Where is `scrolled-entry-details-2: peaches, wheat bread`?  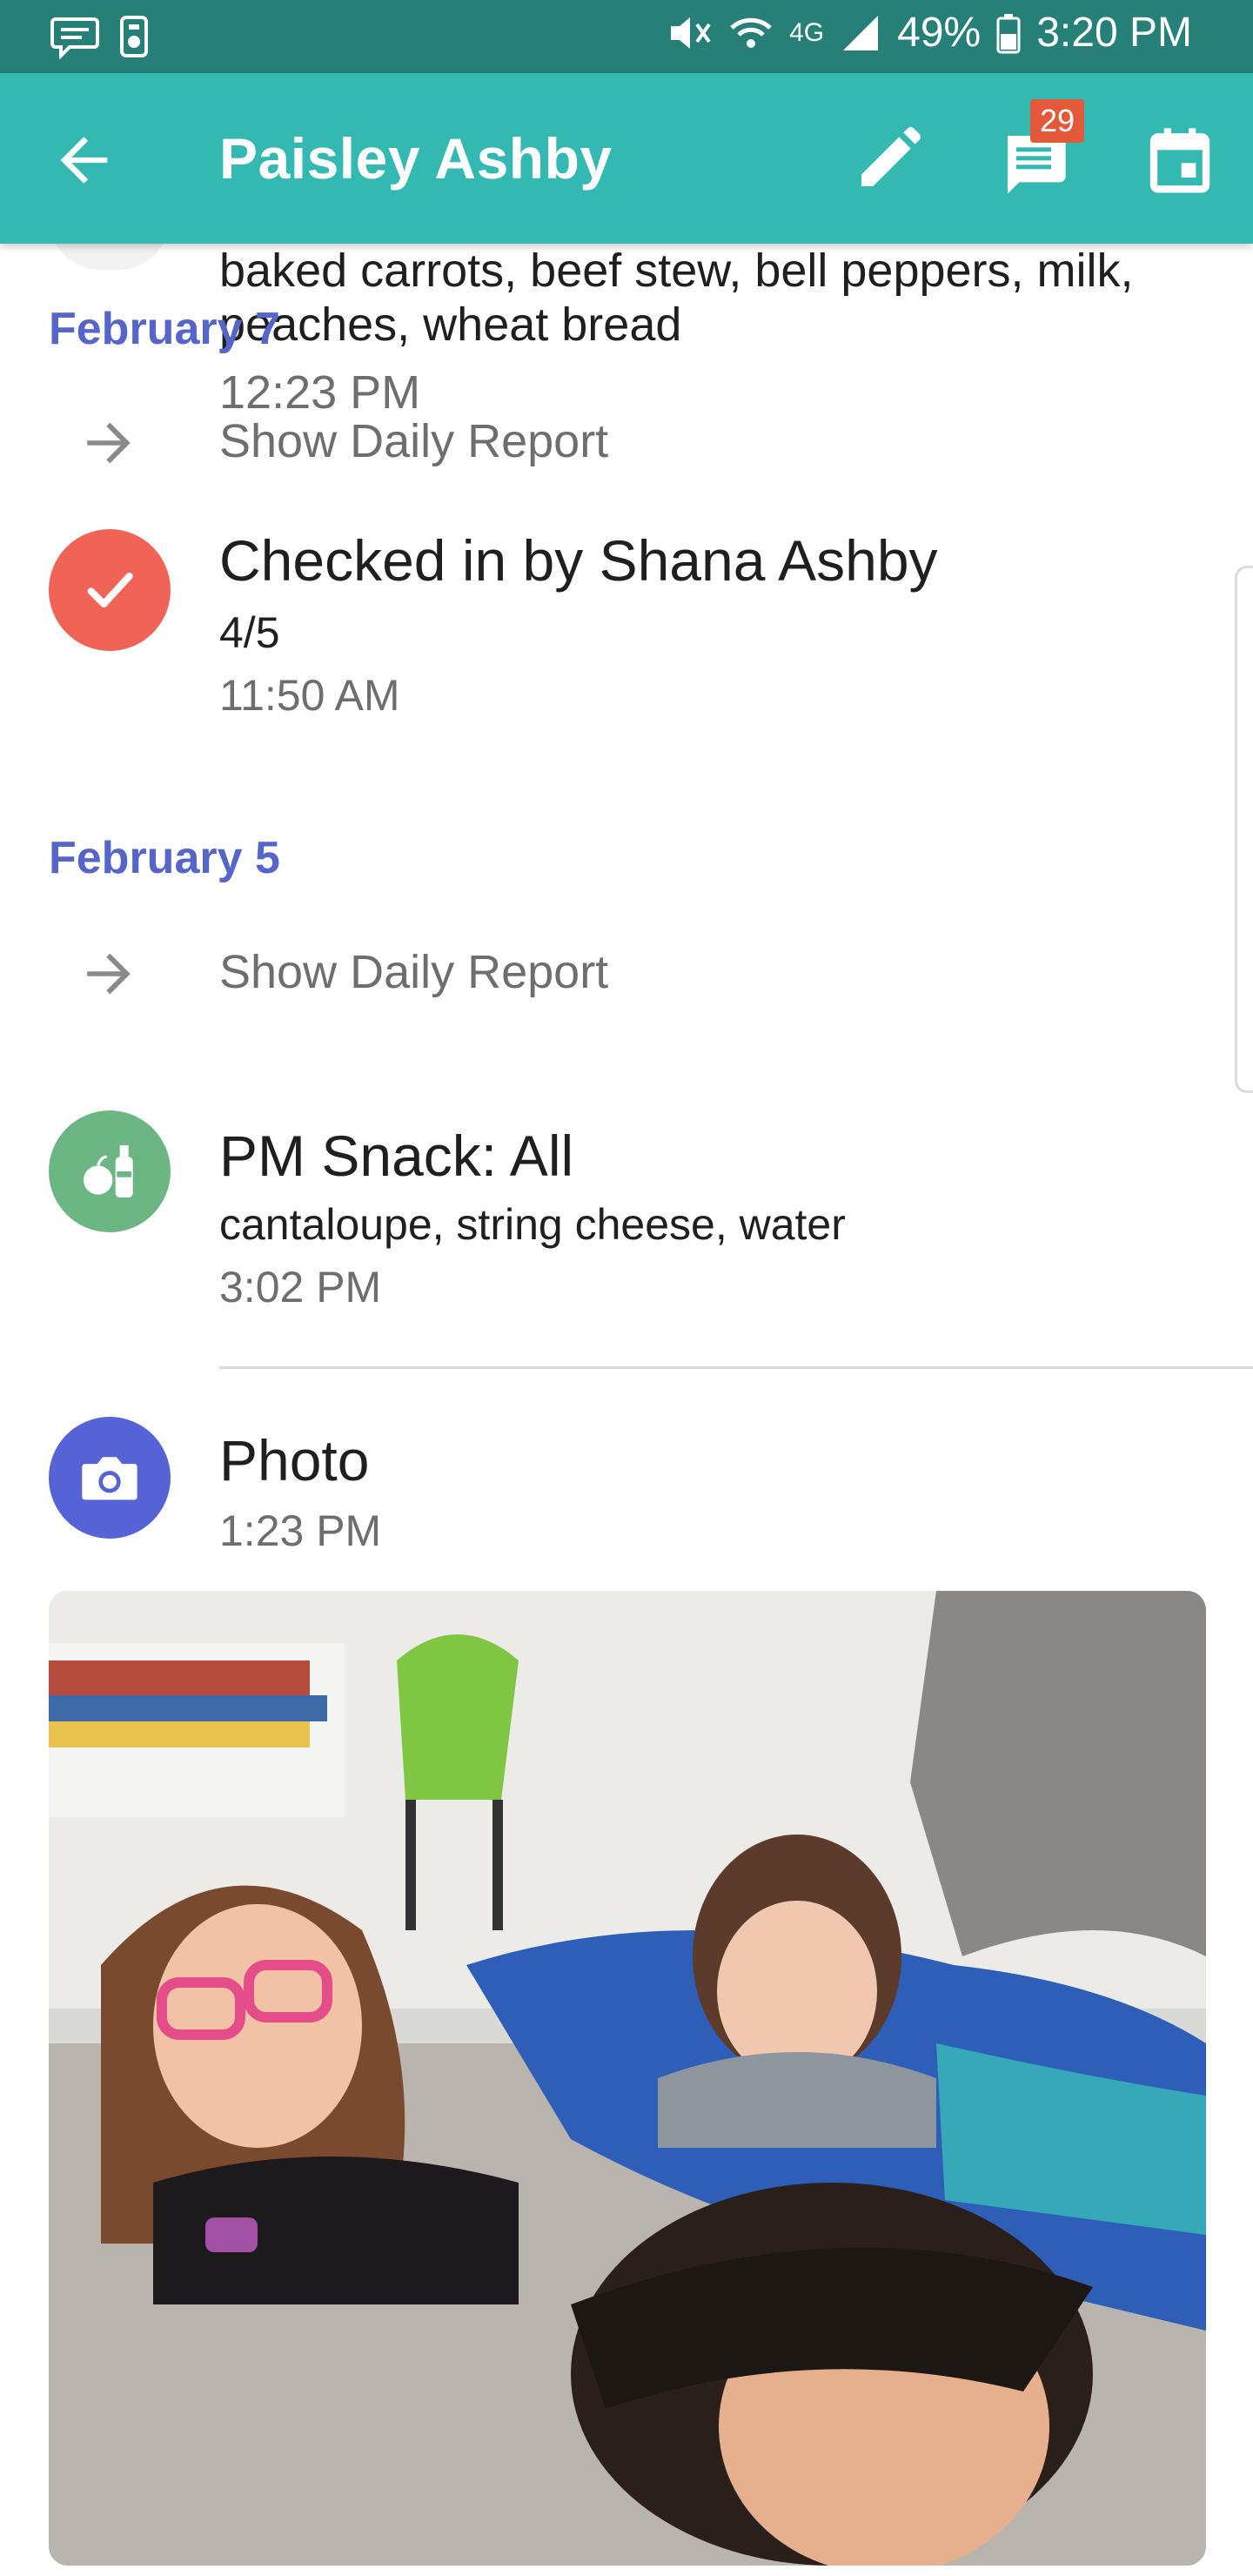 scrolled-entry-details-2: peaches, wheat bread is located at coordinates (451, 325).